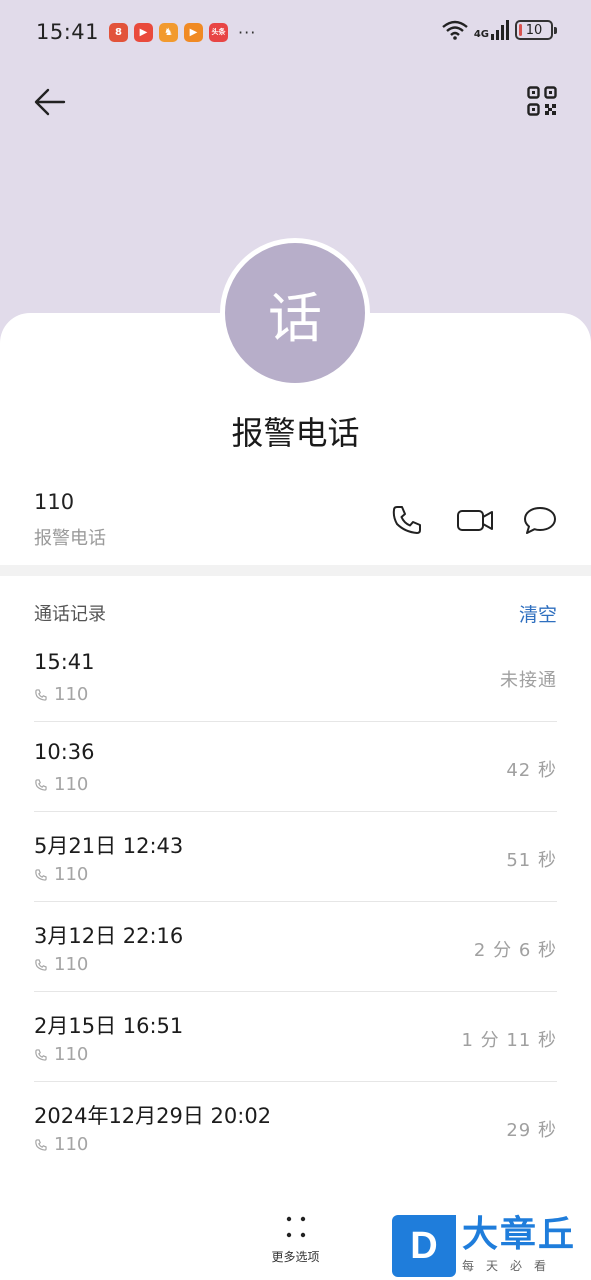 Image resolution: width=591 pixels, height=1280 pixels. What do you see at coordinates (194, 32) in the screenshot?
I see `app-notification-icon-4: ▶` at bounding box center [194, 32].